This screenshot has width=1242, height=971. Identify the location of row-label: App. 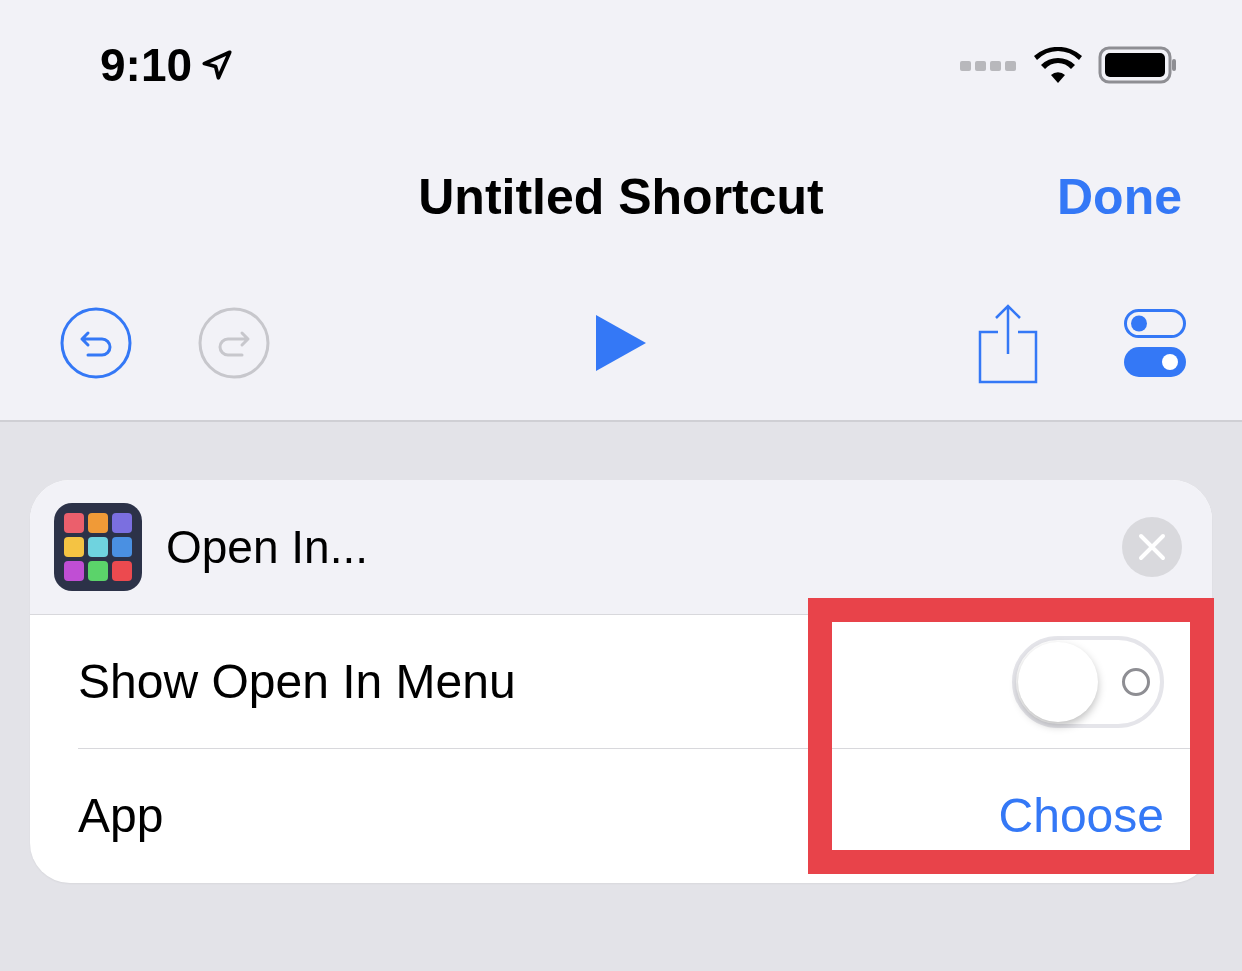
(121, 816).